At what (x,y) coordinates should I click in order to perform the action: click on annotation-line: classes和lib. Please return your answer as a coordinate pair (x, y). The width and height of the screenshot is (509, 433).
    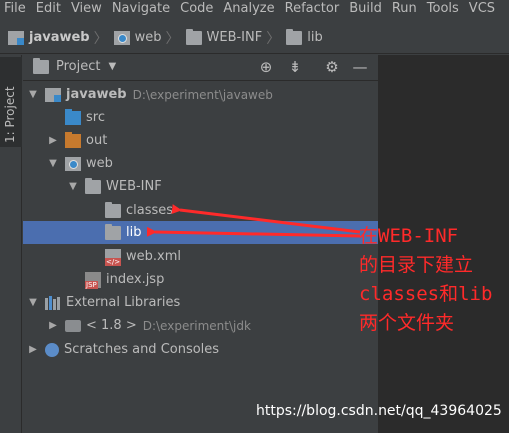
    Looking at the image, I should click on (426, 294).